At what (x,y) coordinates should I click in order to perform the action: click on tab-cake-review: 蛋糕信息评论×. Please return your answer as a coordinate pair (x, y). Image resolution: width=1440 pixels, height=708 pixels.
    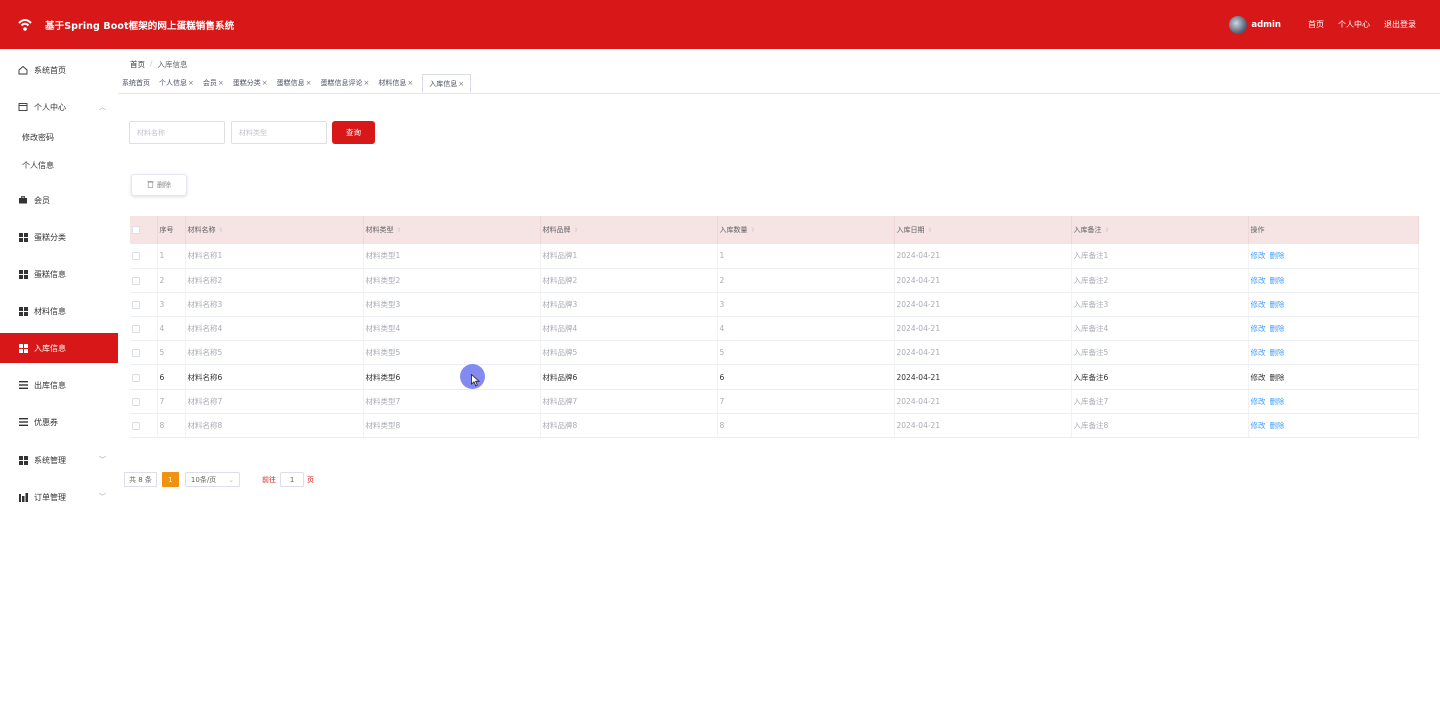
    Looking at the image, I should click on (345, 83).